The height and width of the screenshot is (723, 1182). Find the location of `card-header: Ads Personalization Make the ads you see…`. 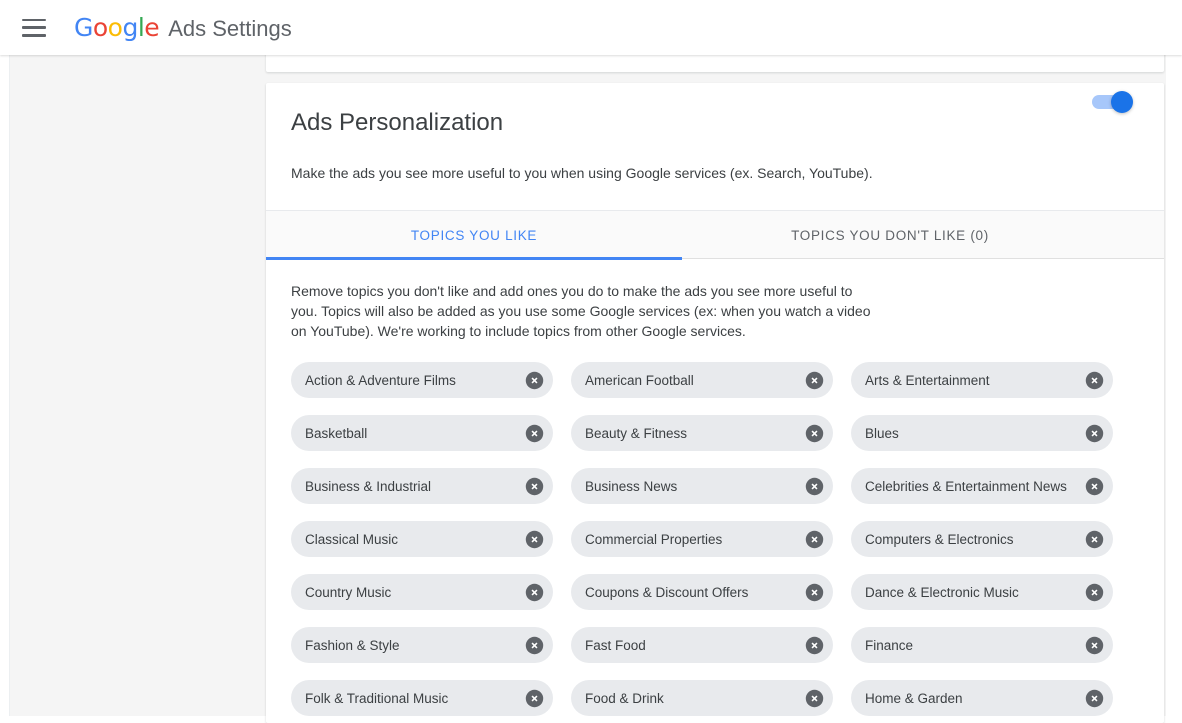

card-header: Ads Personalization Make the ads you see… is located at coordinates (715, 146).